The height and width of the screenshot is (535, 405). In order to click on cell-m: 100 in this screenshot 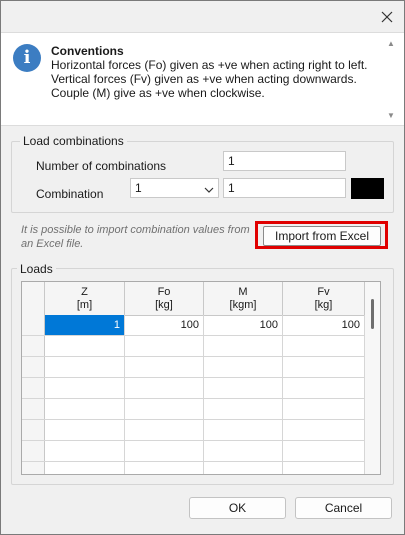, I will do `click(243, 325)`.